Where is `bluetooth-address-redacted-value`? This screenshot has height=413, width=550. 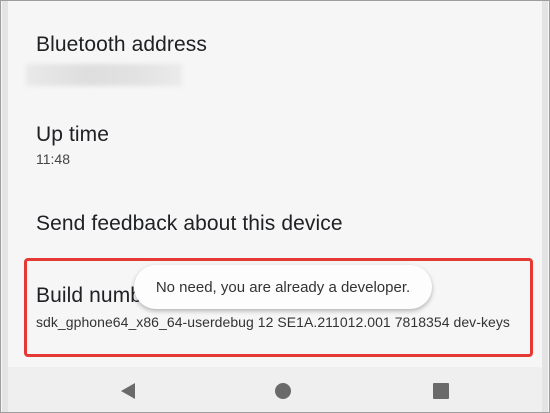 bluetooth-address-redacted-value is located at coordinates (104, 75).